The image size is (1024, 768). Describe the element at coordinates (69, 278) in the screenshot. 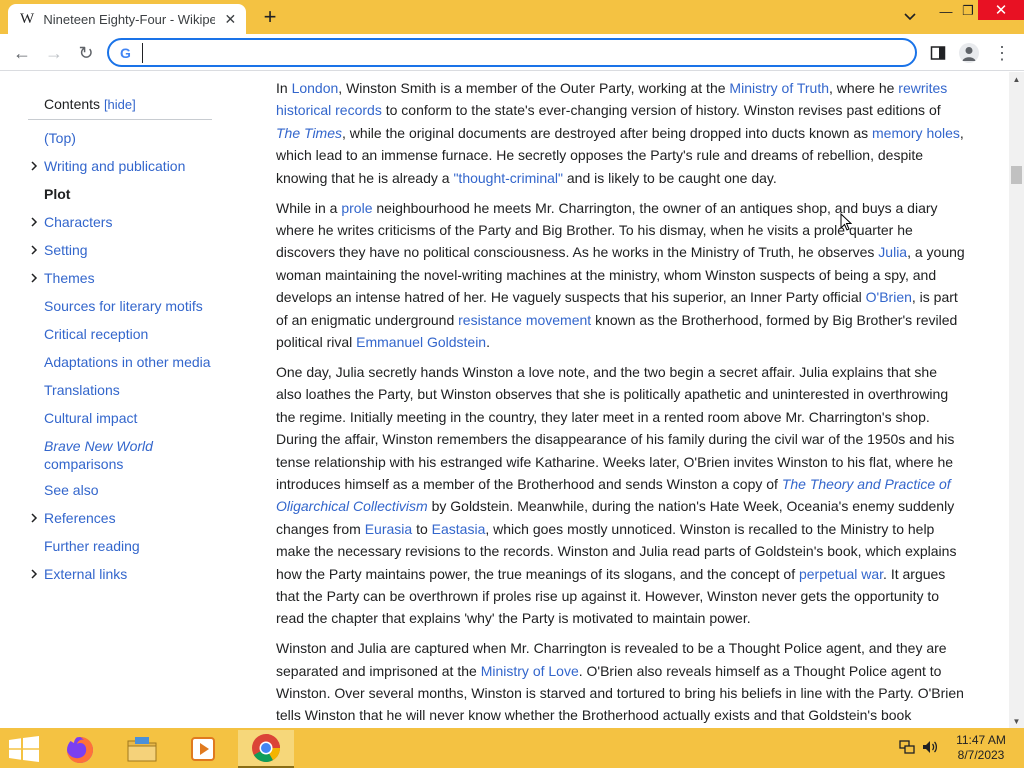

I see `toc-item-label: Themes` at that location.